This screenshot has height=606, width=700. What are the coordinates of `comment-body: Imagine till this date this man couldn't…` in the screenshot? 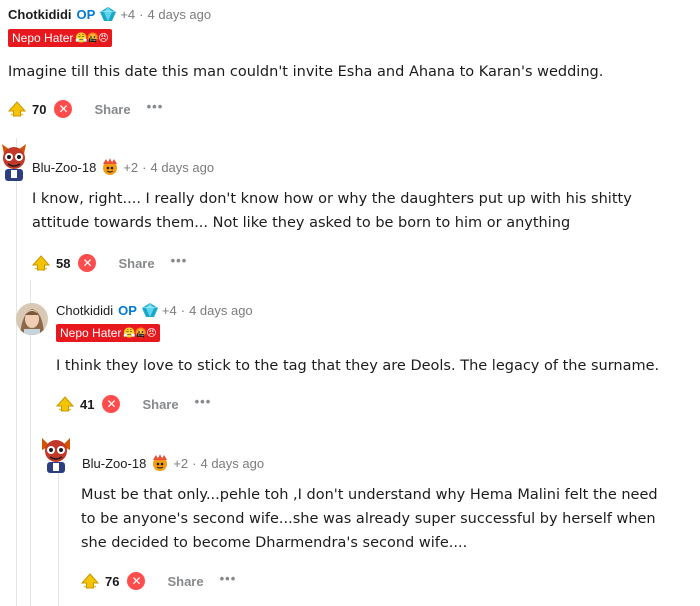 It's located at (306, 72).